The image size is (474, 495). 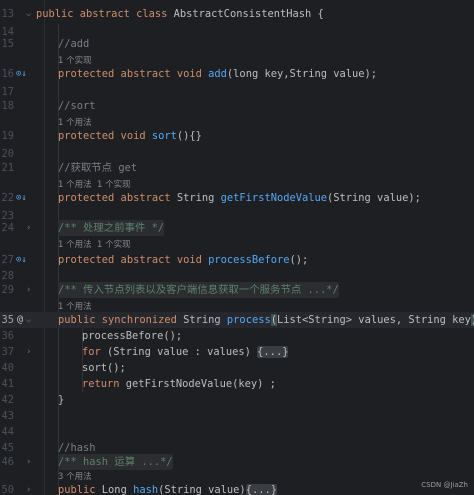 I want to click on keyword: protected abstract, so click(x=117, y=198).